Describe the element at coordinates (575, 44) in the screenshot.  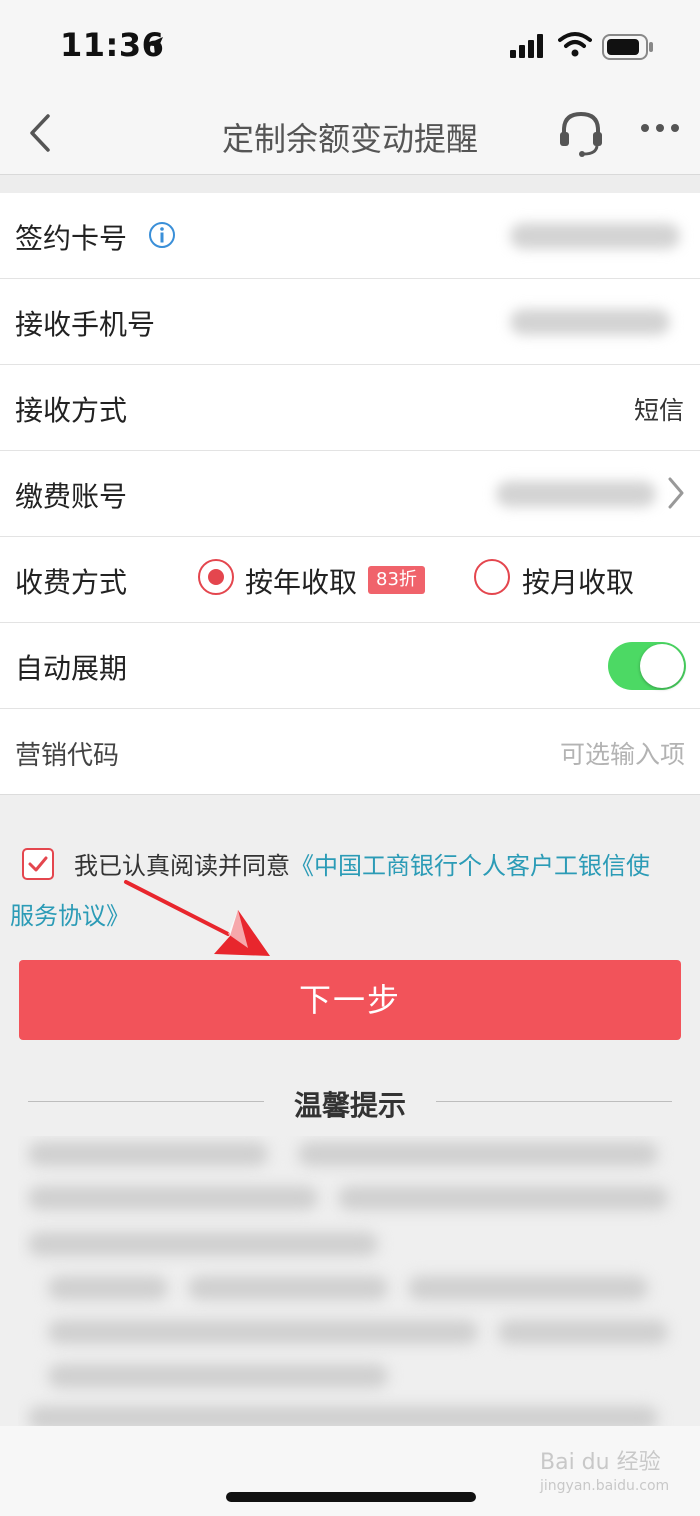
I see `wifi-icon` at that location.